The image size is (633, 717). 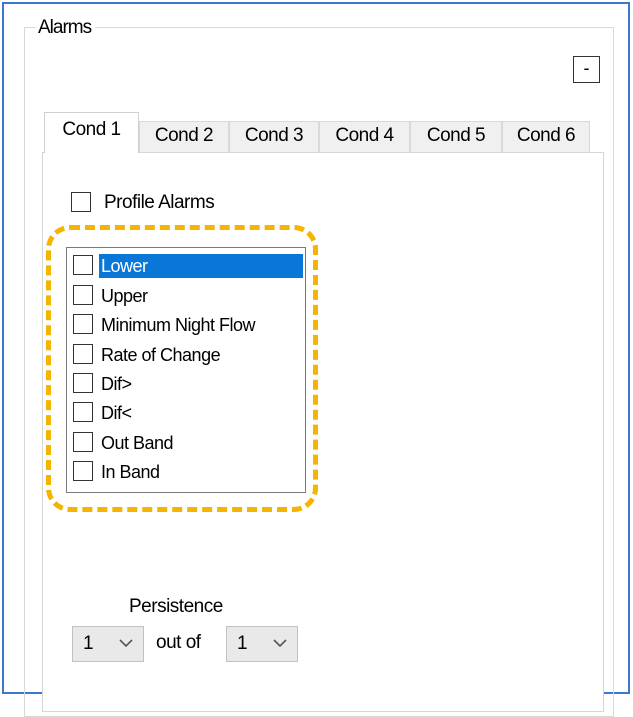 I want to click on alarm-item-label: In Band, so click(x=130, y=472).